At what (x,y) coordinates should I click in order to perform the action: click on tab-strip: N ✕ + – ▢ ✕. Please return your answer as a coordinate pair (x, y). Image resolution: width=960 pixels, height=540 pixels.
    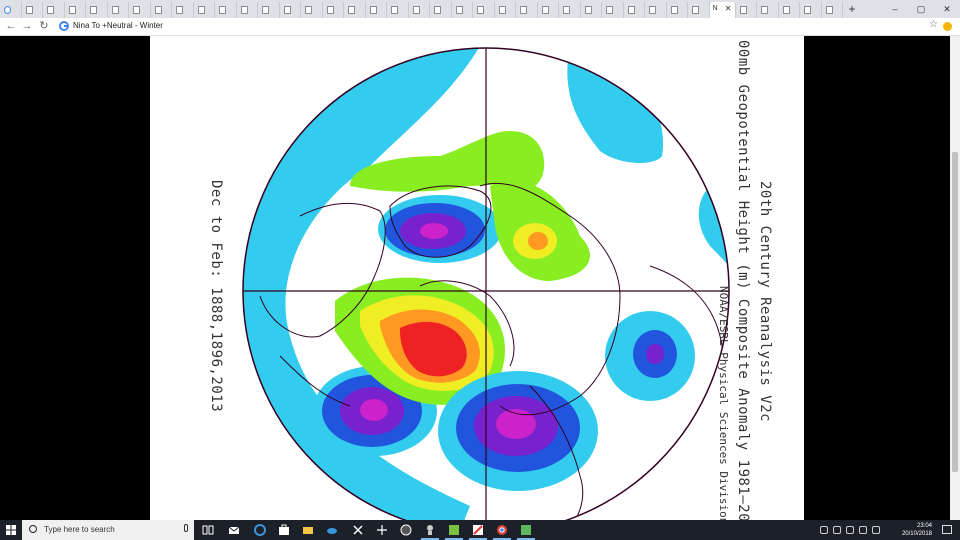
    Looking at the image, I should click on (480, 9).